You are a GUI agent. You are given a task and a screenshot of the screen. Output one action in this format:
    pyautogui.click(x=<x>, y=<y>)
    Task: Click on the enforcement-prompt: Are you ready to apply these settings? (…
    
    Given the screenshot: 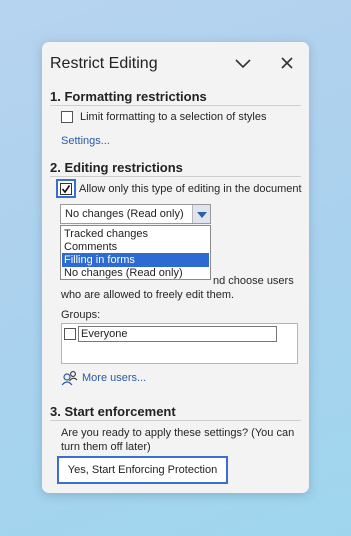 What is the action you would take?
    pyautogui.click(x=178, y=433)
    